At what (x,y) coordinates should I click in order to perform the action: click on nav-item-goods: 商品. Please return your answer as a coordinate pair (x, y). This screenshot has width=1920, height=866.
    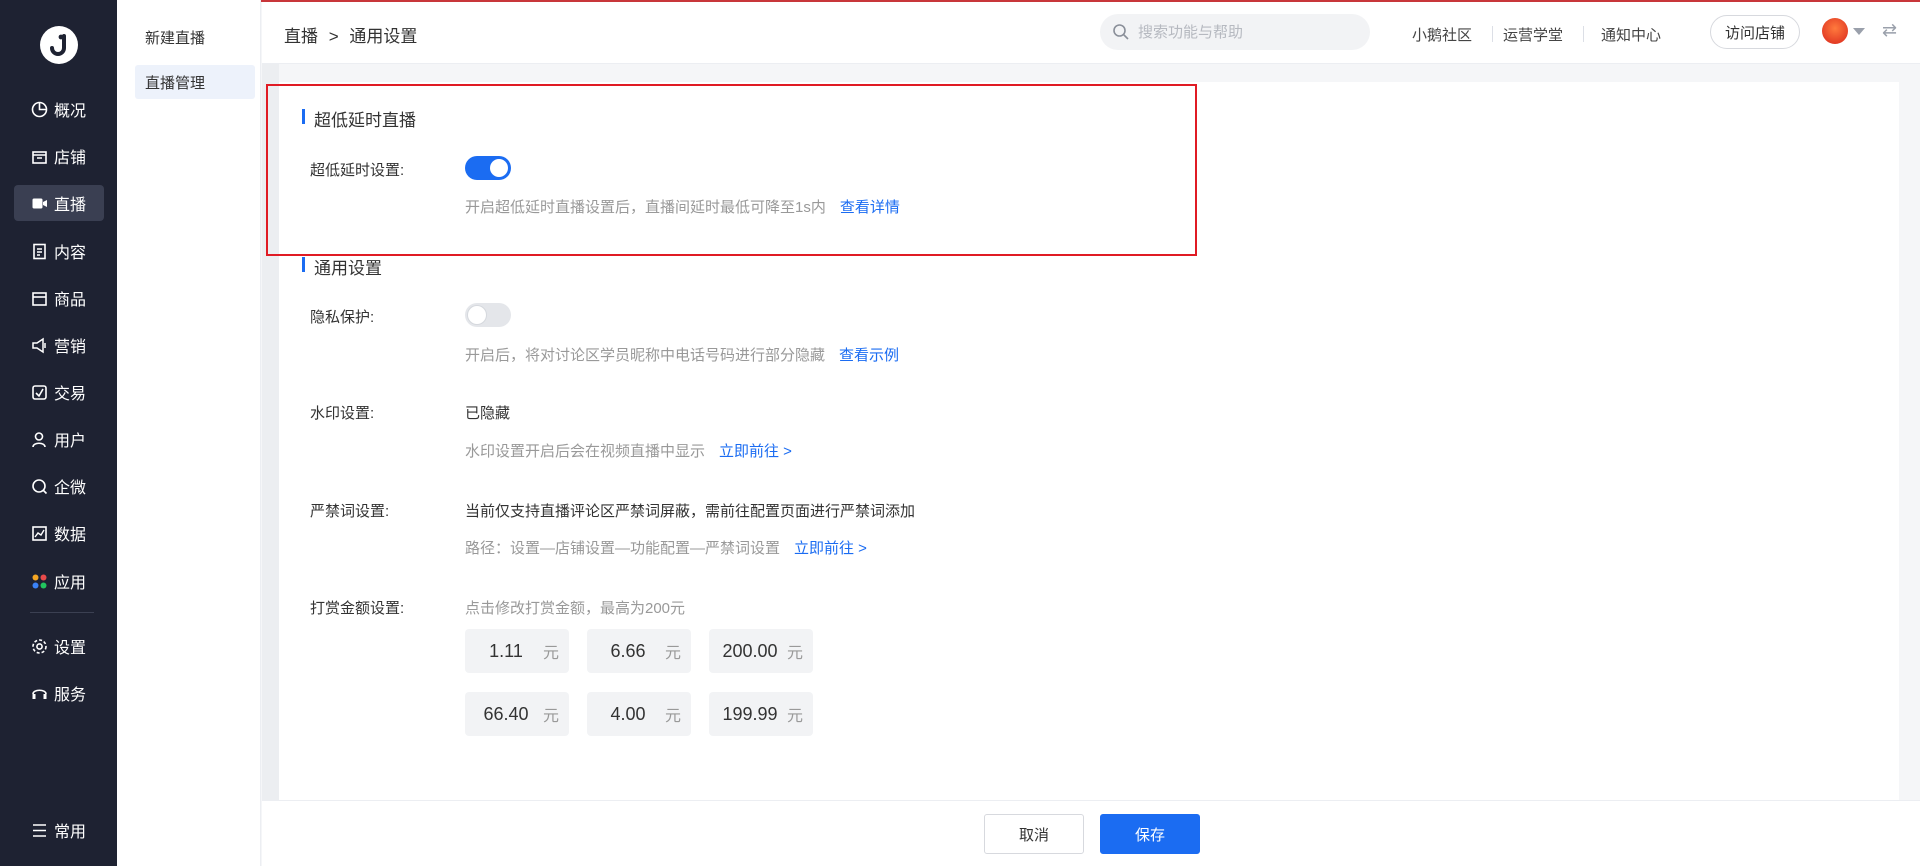
    Looking at the image, I should click on (59, 298).